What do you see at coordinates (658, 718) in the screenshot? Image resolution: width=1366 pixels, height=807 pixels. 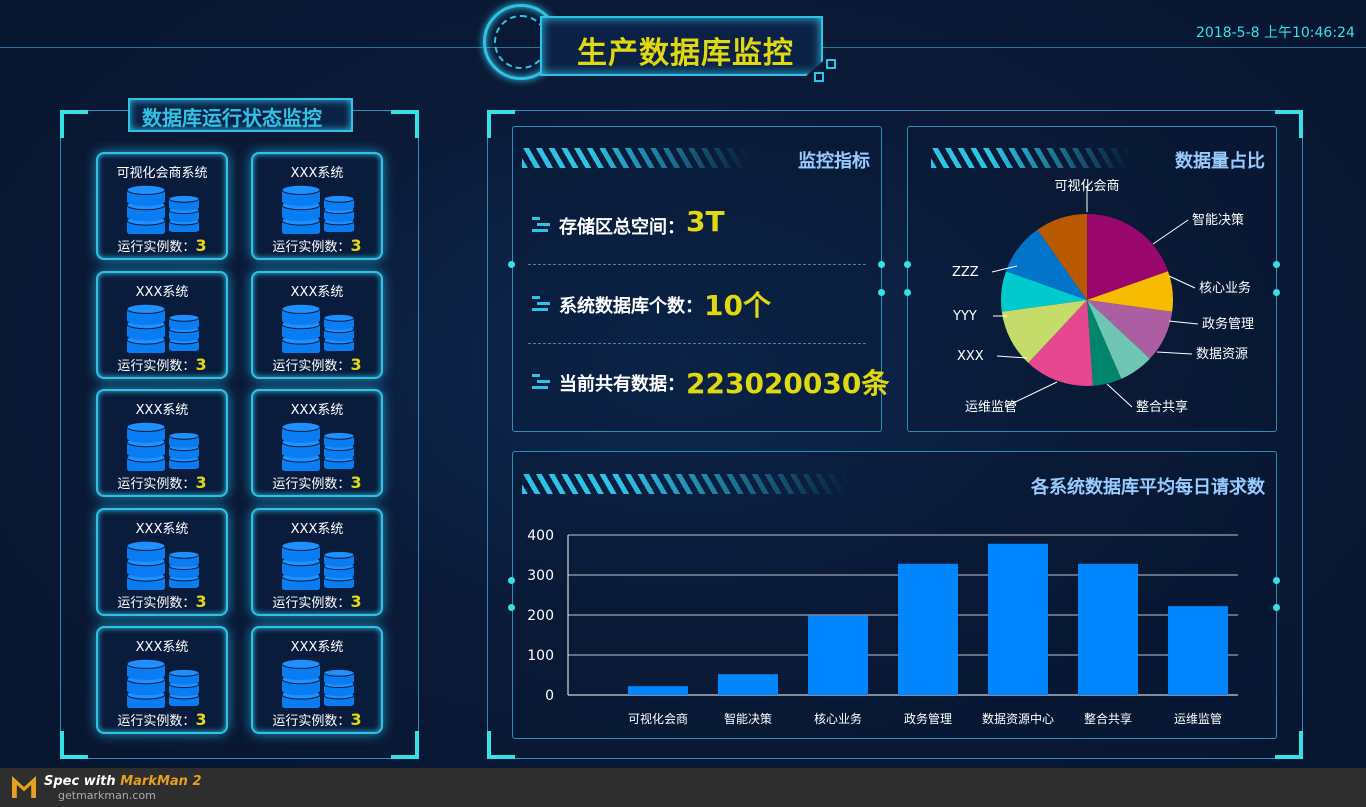 I see `x-tick-label: 可视化会商` at bounding box center [658, 718].